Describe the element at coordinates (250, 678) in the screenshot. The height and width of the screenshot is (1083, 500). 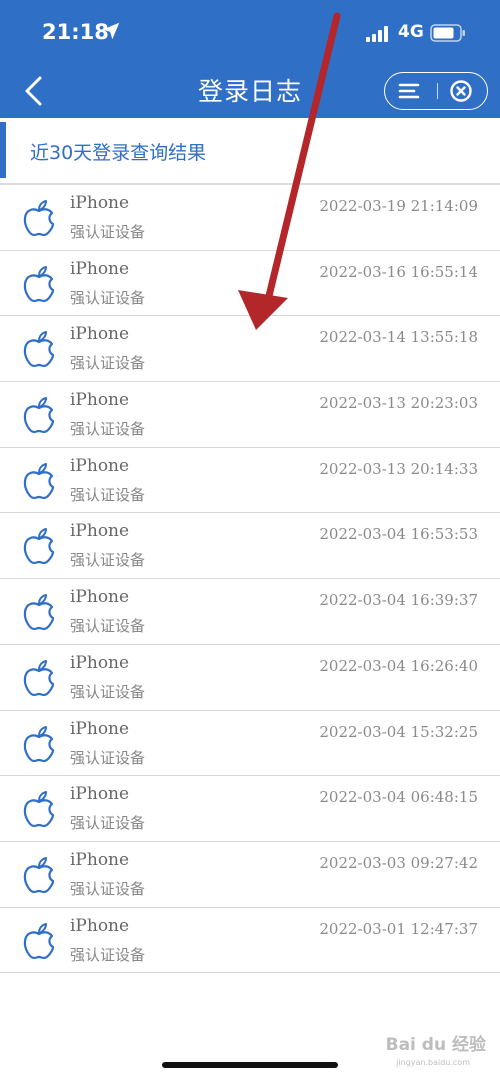
I see `list-item: iPhone 强认证设备 2022-03-04 16:26:40` at that location.